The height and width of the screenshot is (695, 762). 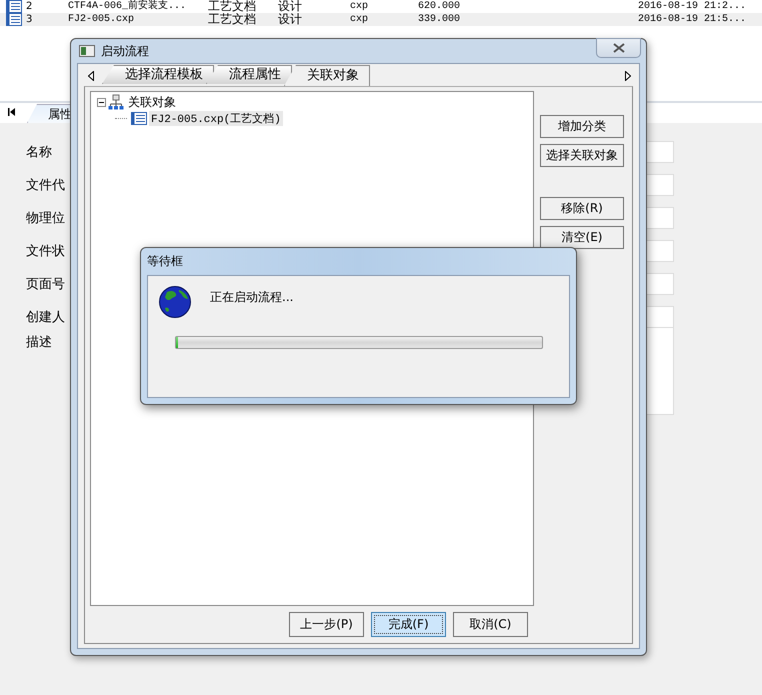 What do you see at coordinates (175, 302) in the screenshot?
I see `globe-icon` at bounding box center [175, 302].